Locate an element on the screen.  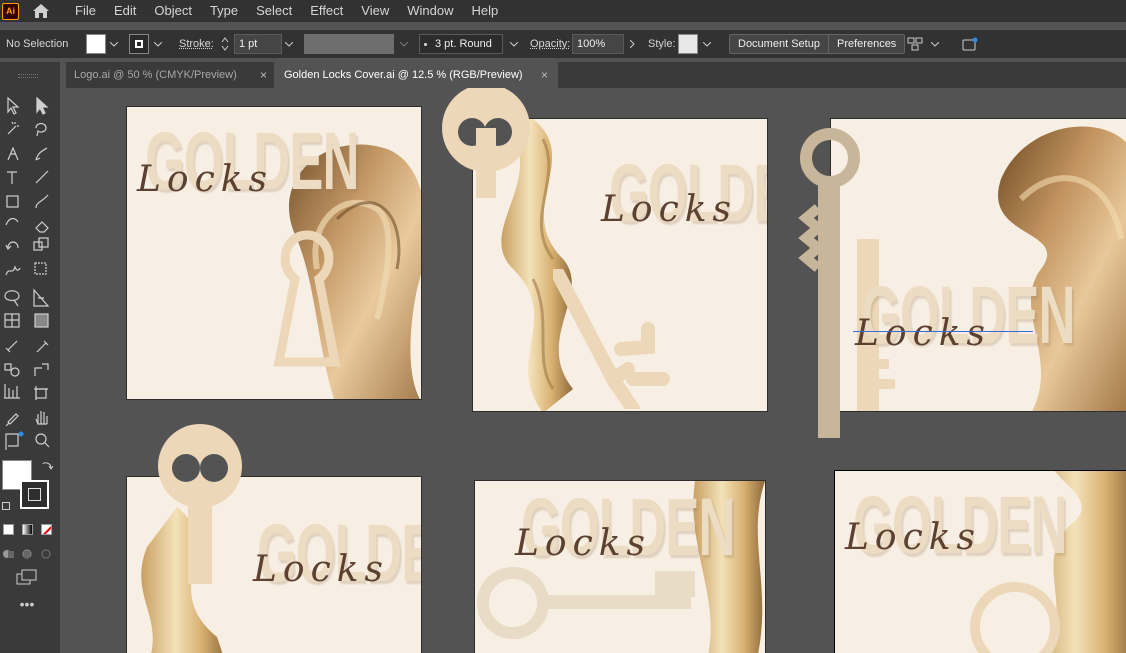
arrange-documents-icon is located at coordinates (915, 44).